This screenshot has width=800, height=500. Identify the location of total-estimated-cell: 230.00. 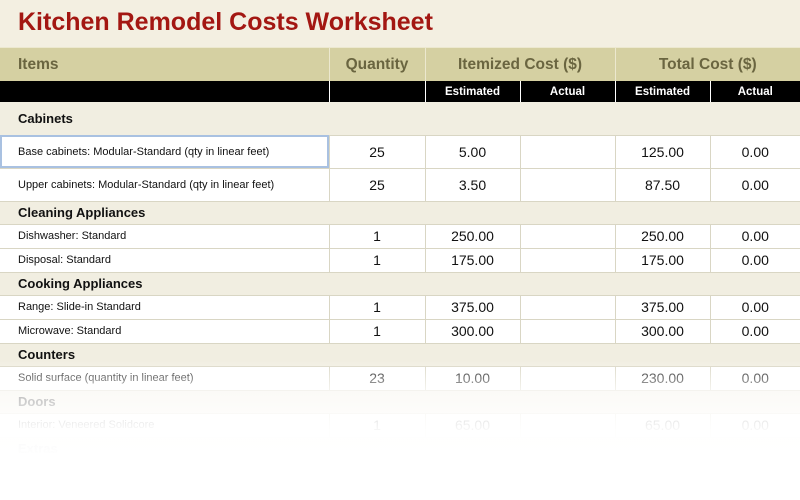
(662, 378).